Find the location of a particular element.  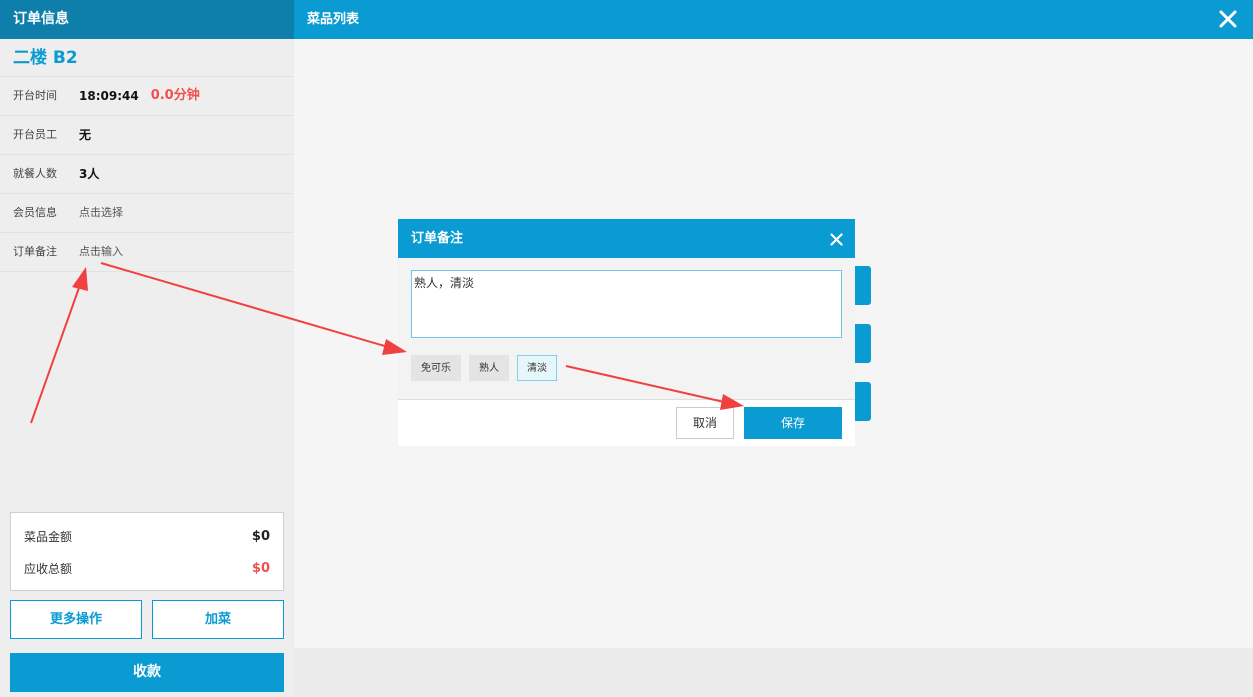

checkout-button: 收款 is located at coordinates (147, 672).